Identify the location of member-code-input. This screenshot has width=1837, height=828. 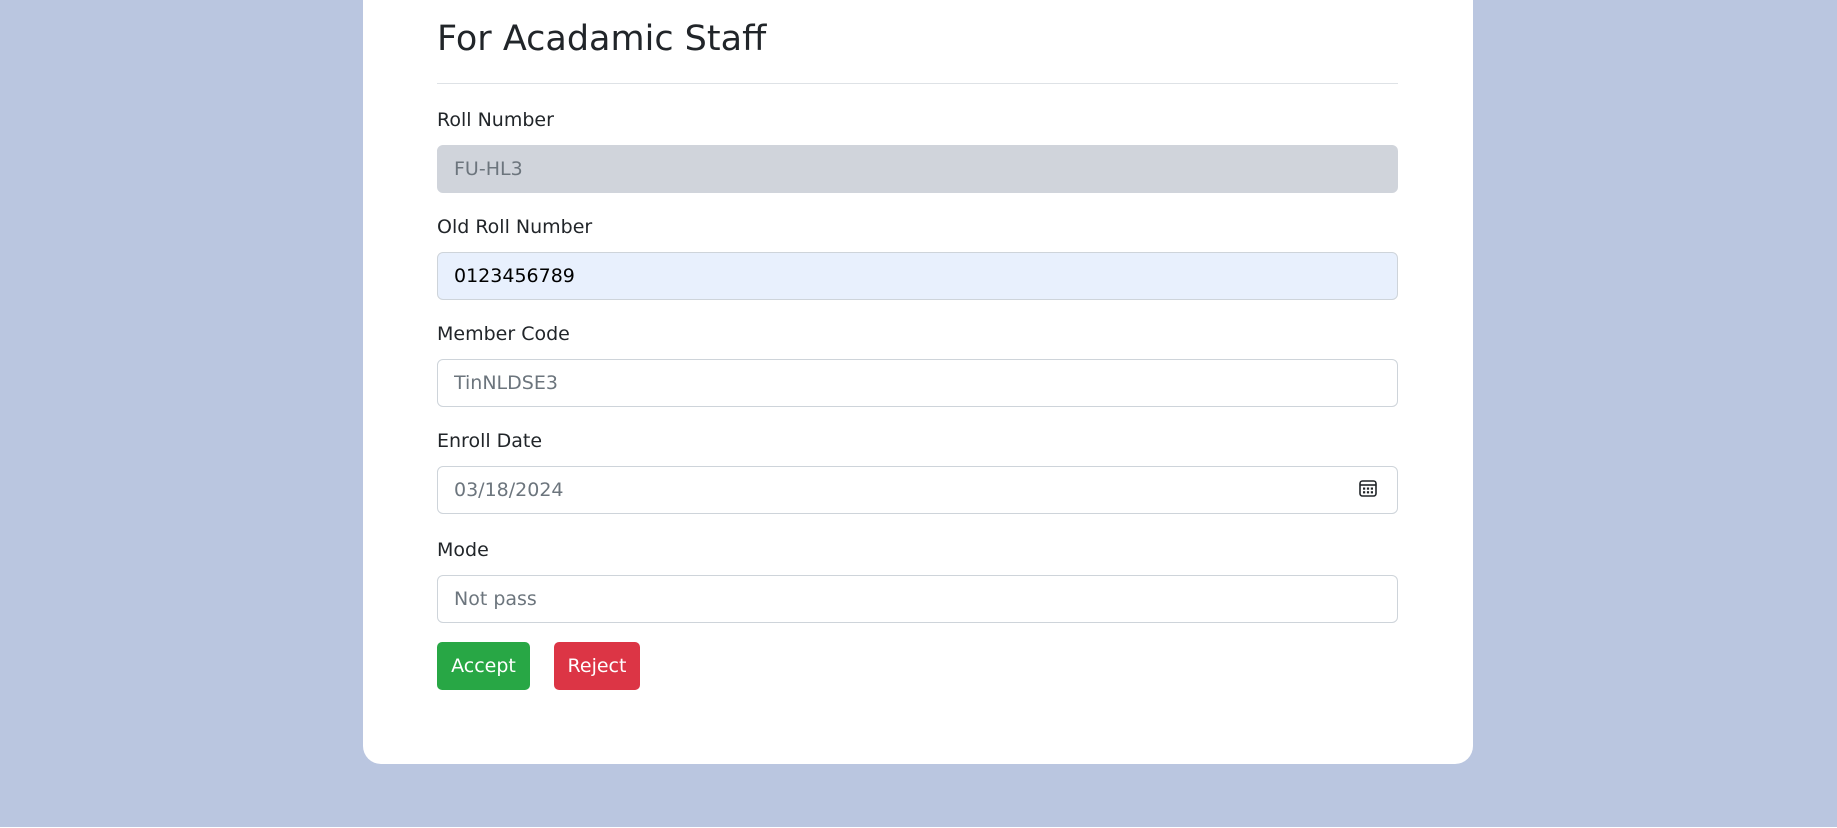
(917, 383).